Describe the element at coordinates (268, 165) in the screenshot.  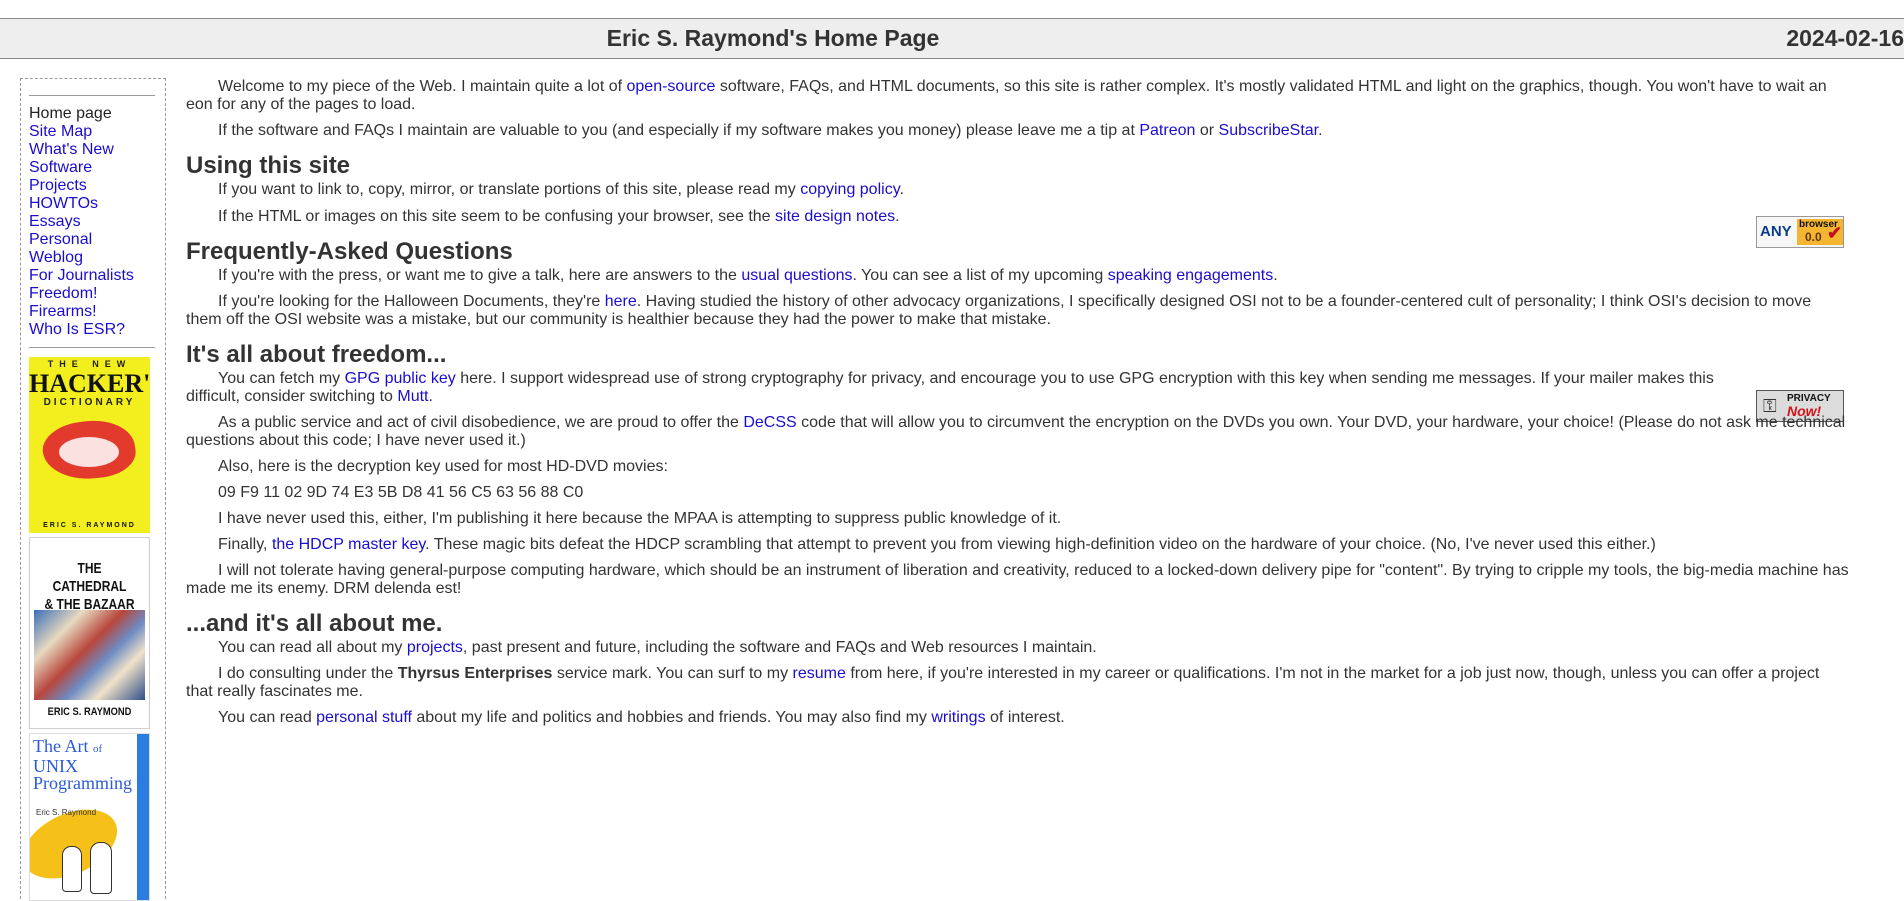
I see `section-heading-using-this-site: Using this site` at that location.